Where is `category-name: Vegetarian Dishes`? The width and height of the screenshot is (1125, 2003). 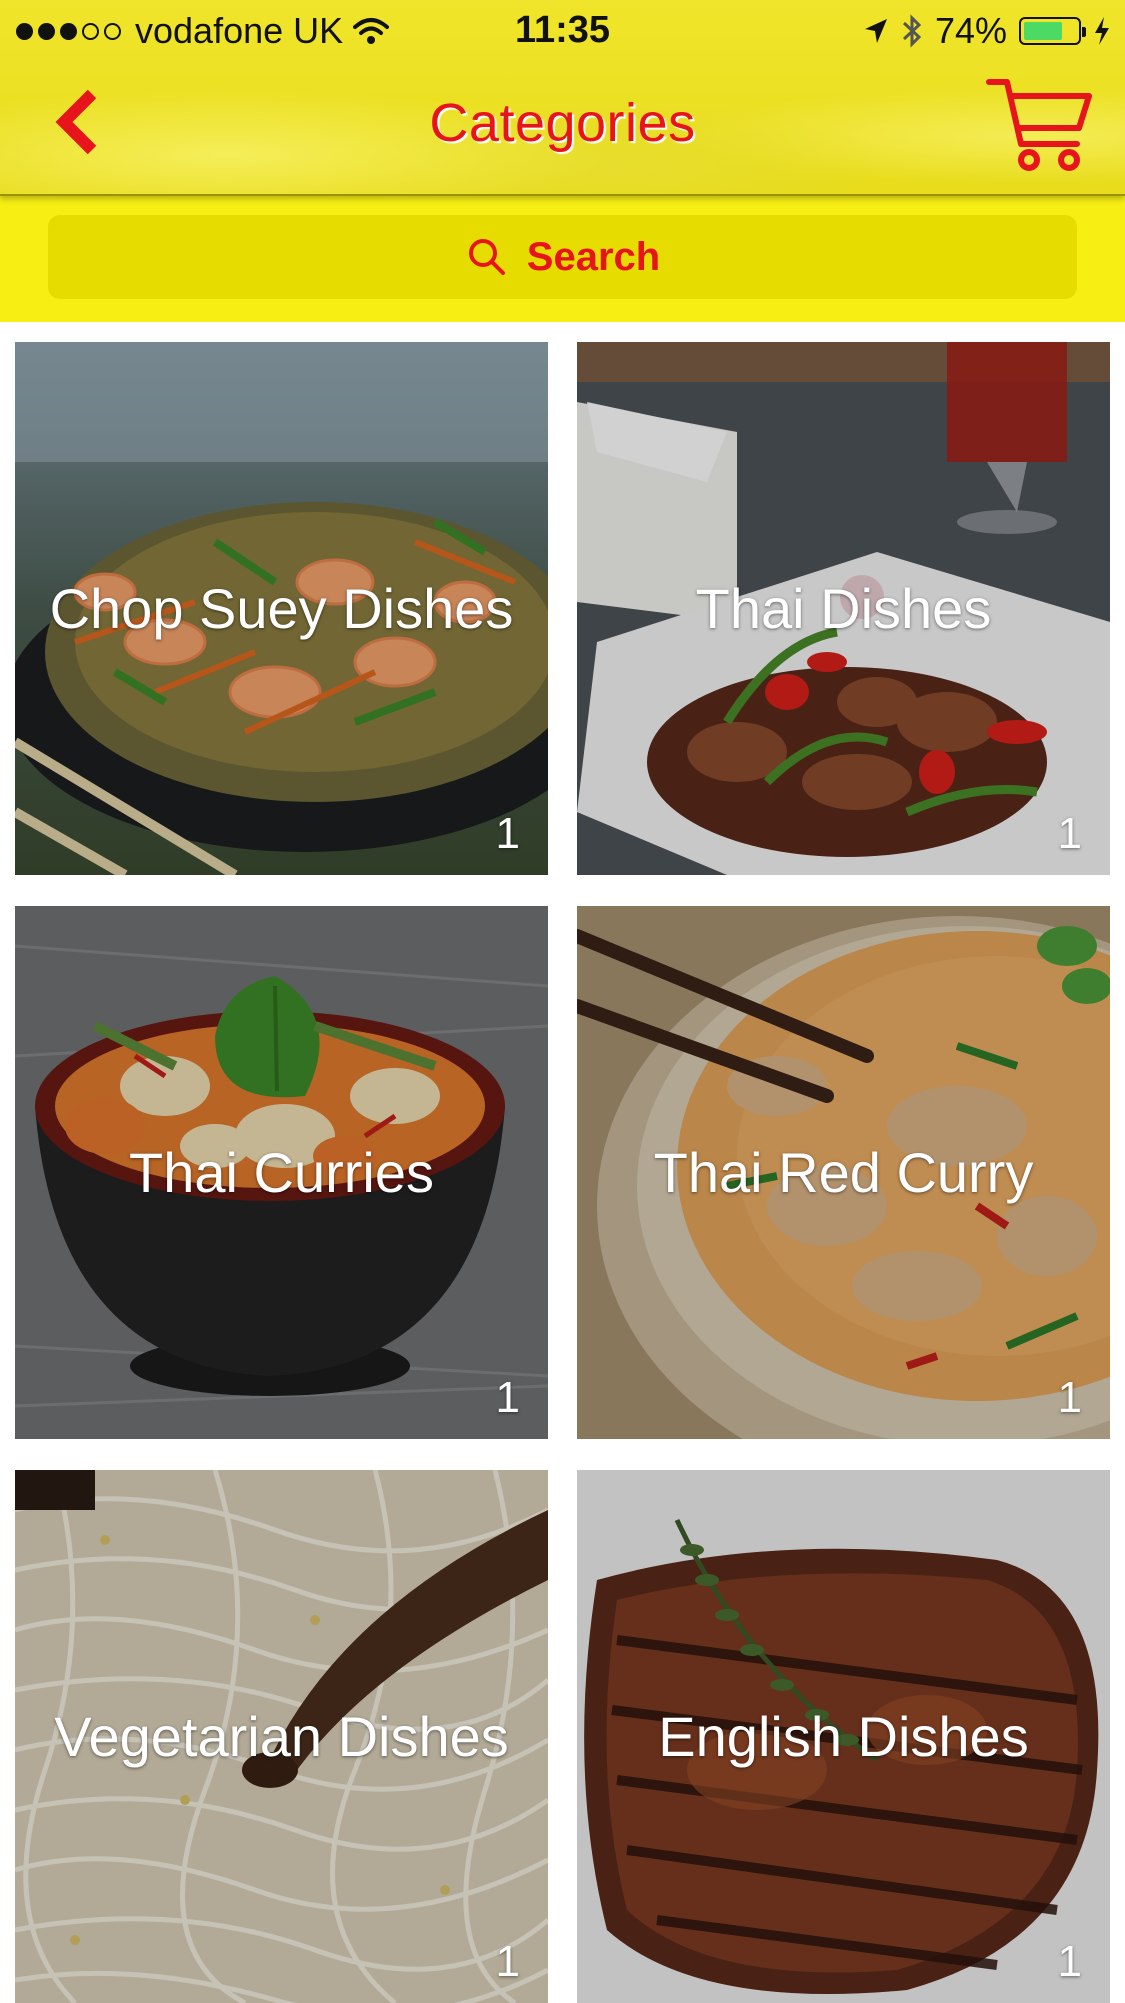 category-name: Vegetarian Dishes is located at coordinates (281, 1736).